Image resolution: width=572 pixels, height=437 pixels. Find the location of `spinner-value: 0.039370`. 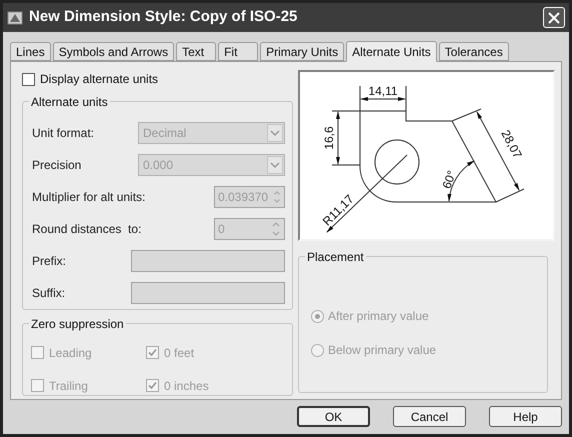

spinner-value: 0.039370 is located at coordinates (243, 197).